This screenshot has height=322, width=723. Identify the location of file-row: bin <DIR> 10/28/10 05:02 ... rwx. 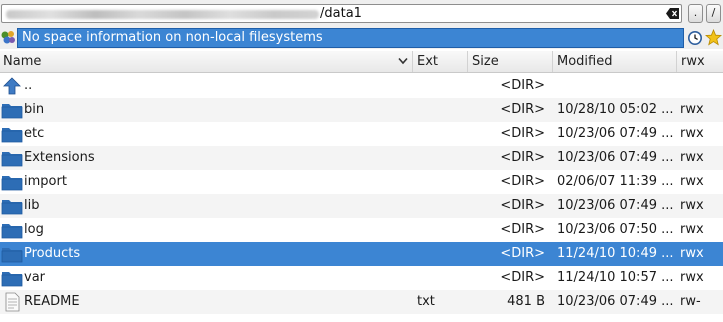
(361, 110).